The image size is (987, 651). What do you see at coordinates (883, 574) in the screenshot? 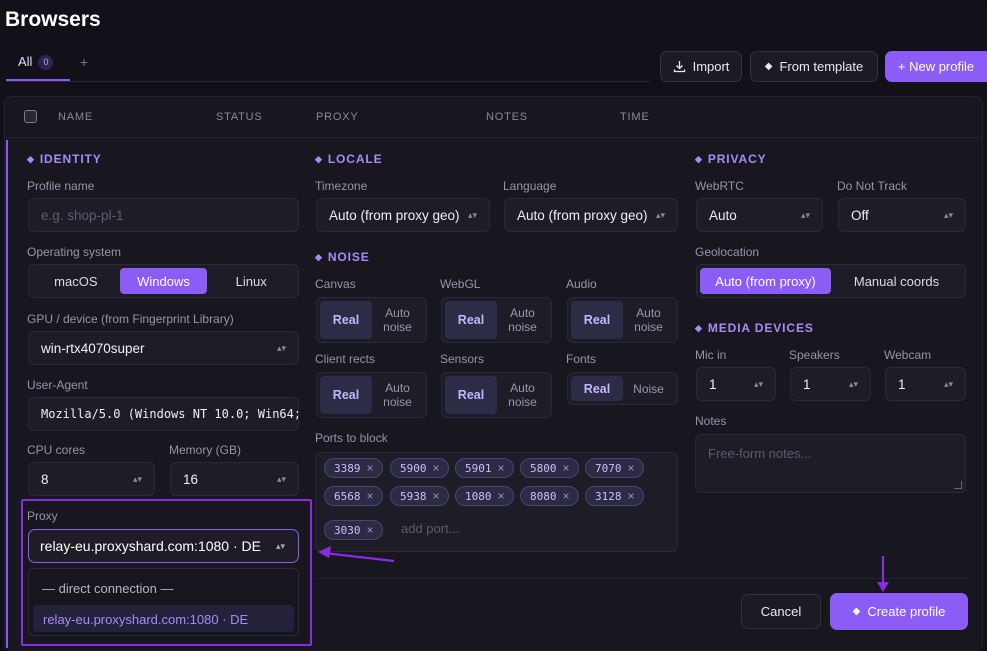
I see `annotation-arrow-down` at bounding box center [883, 574].